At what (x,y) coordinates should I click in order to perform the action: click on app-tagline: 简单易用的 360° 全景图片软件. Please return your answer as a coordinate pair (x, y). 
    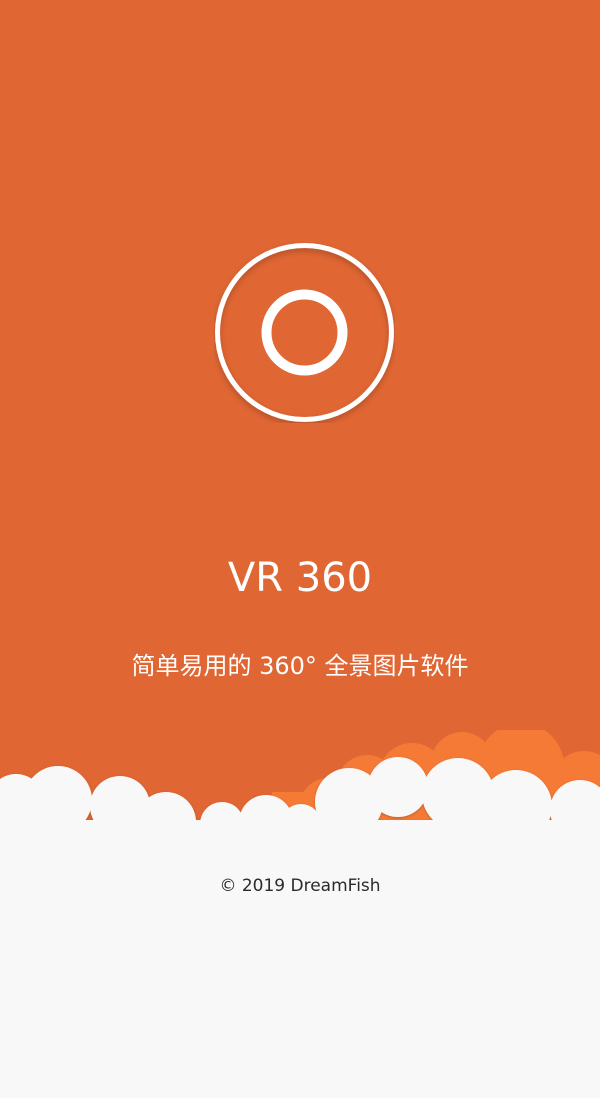
    Looking at the image, I should click on (300, 666).